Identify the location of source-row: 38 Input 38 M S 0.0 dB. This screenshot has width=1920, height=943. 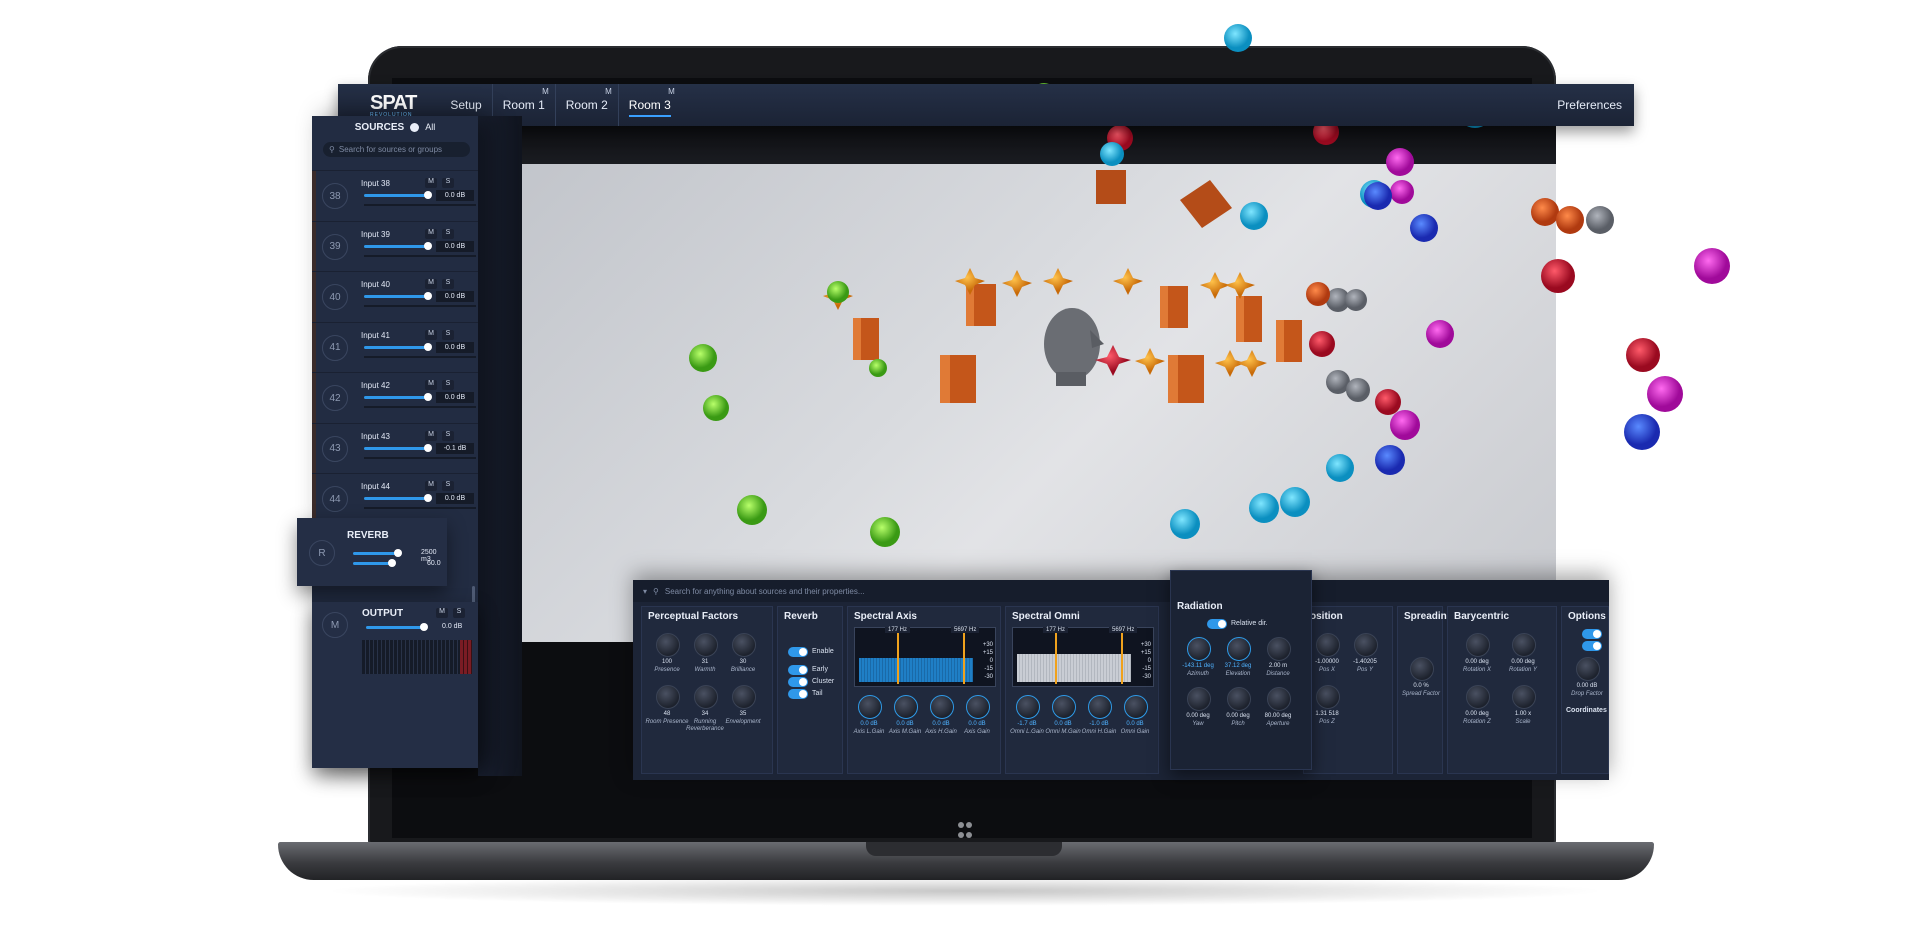
(395, 195).